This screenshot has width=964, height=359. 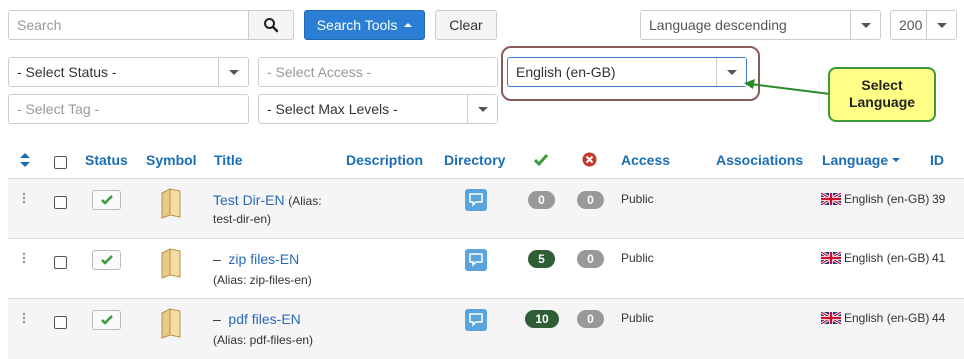 I want to click on row-title-link: pdf files-EN, so click(x=264, y=319).